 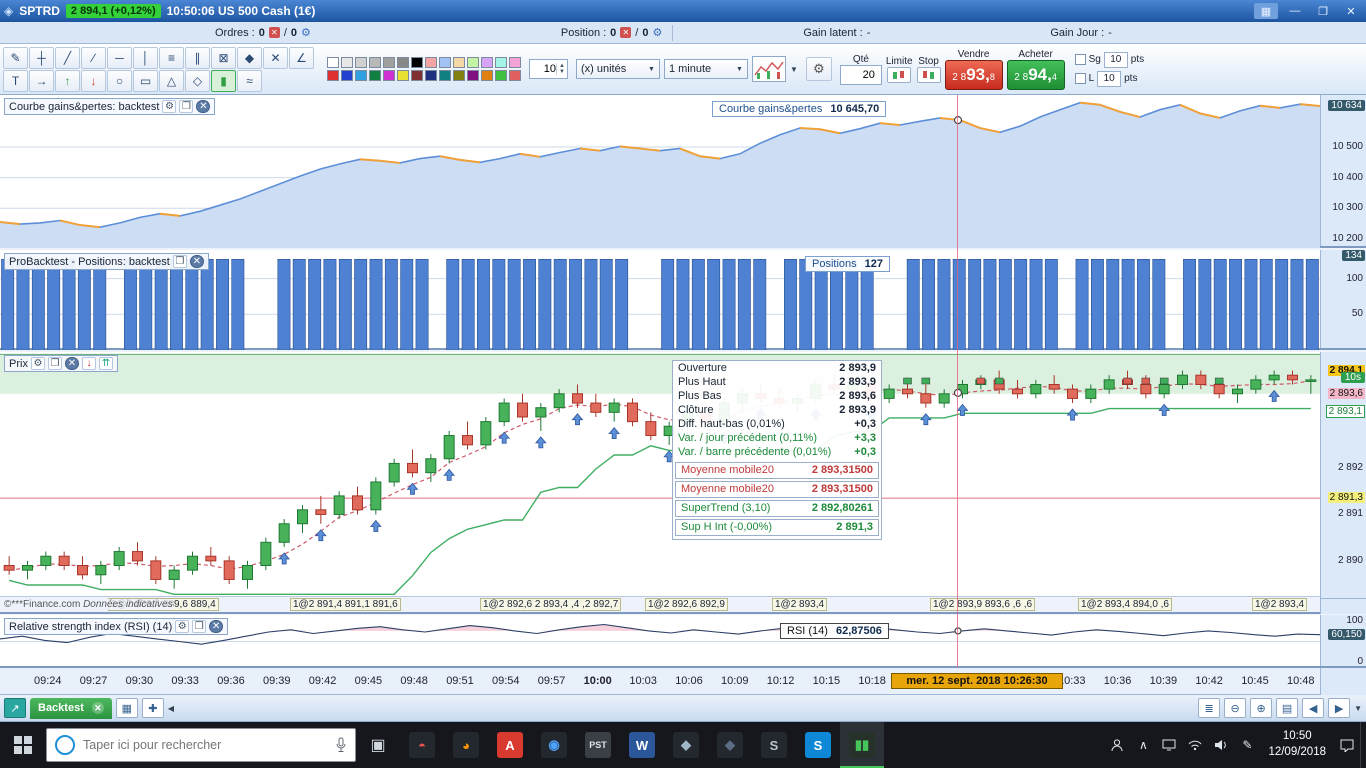 I want to click on line-chart-button-icon: ≈, so click(x=249, y=80).